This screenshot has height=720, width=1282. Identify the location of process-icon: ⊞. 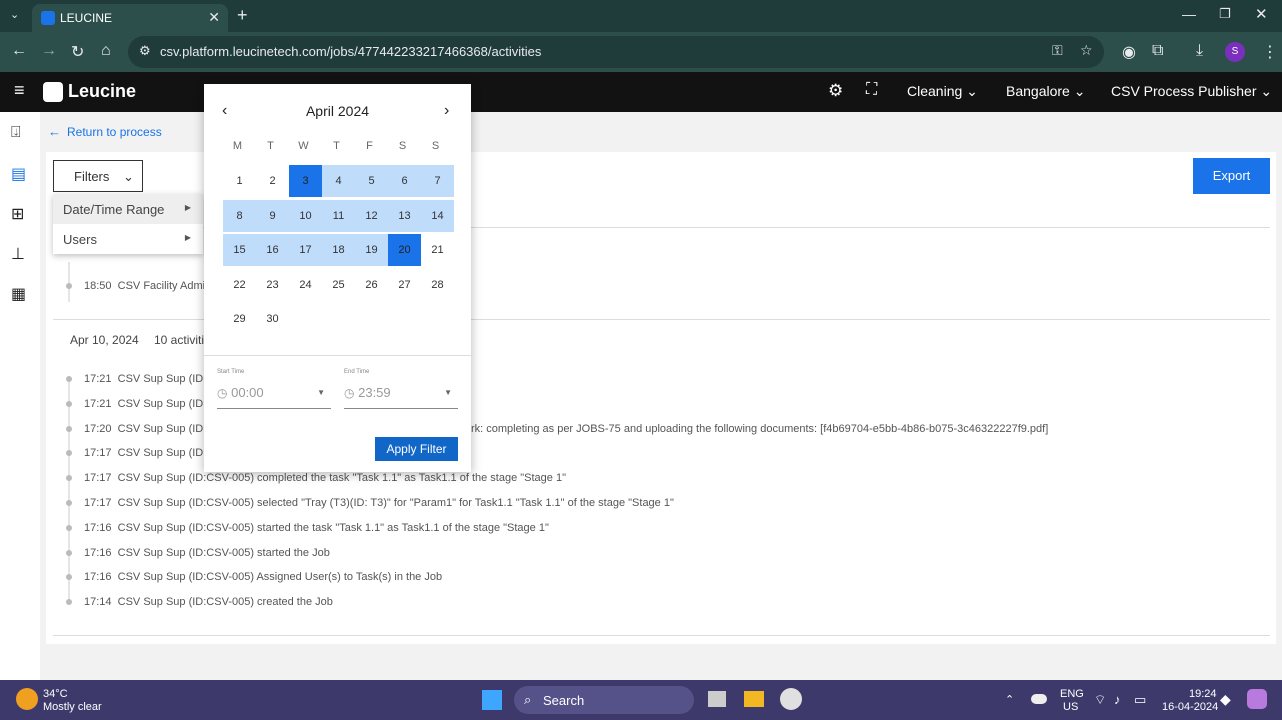
(20, 213).